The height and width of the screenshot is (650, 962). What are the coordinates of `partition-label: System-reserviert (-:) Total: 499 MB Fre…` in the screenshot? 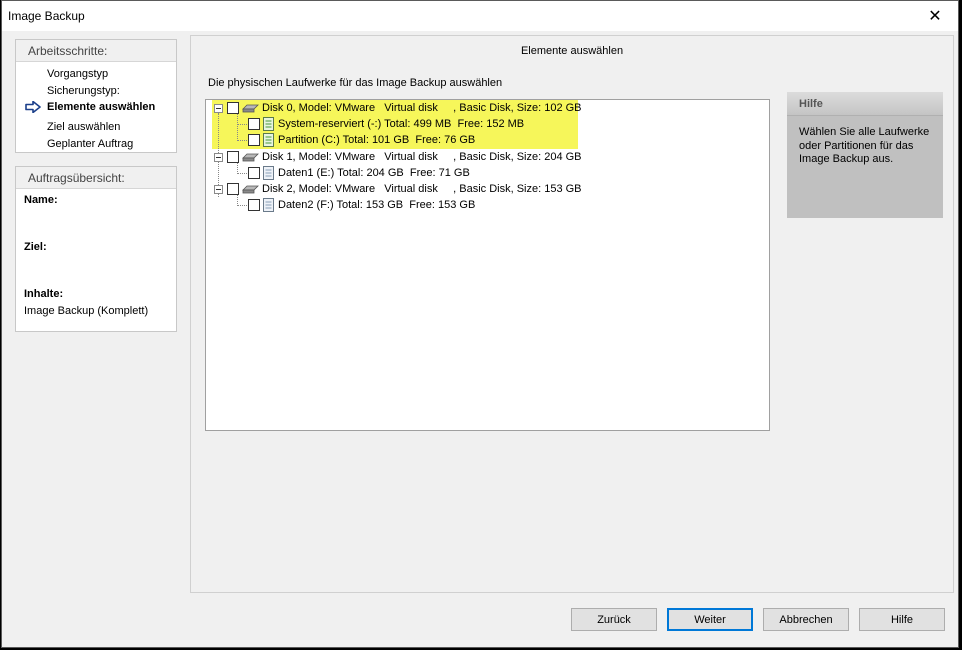 It's located at (401, 124).